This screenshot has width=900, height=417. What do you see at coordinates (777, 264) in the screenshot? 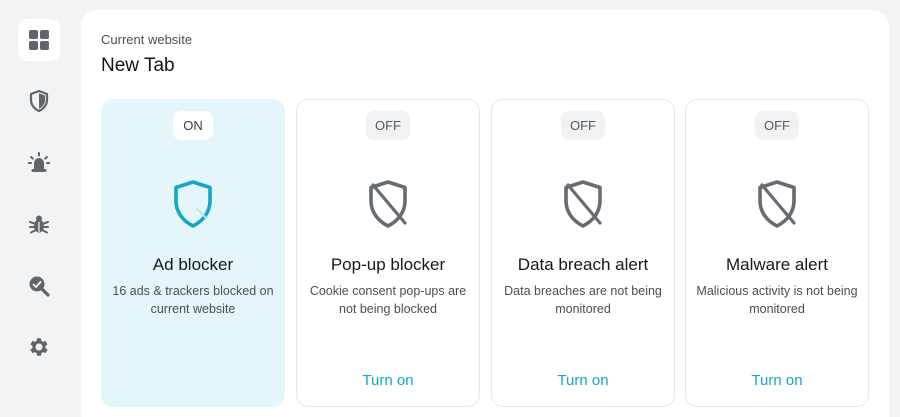
I see `malware-title: Malware alert` at bounding box center [777, 264].